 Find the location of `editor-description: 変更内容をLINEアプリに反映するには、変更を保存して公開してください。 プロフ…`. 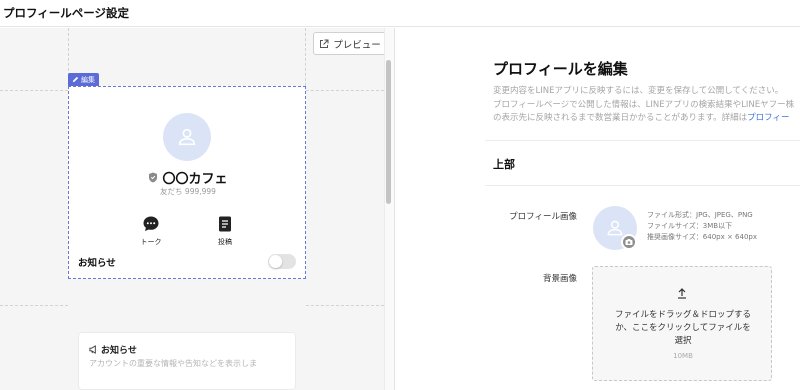

editor-description: 変更内容をLINEアプリに反映するには、変更を保存して公開してください。 プロフ… is located at coordinates (643, 105).